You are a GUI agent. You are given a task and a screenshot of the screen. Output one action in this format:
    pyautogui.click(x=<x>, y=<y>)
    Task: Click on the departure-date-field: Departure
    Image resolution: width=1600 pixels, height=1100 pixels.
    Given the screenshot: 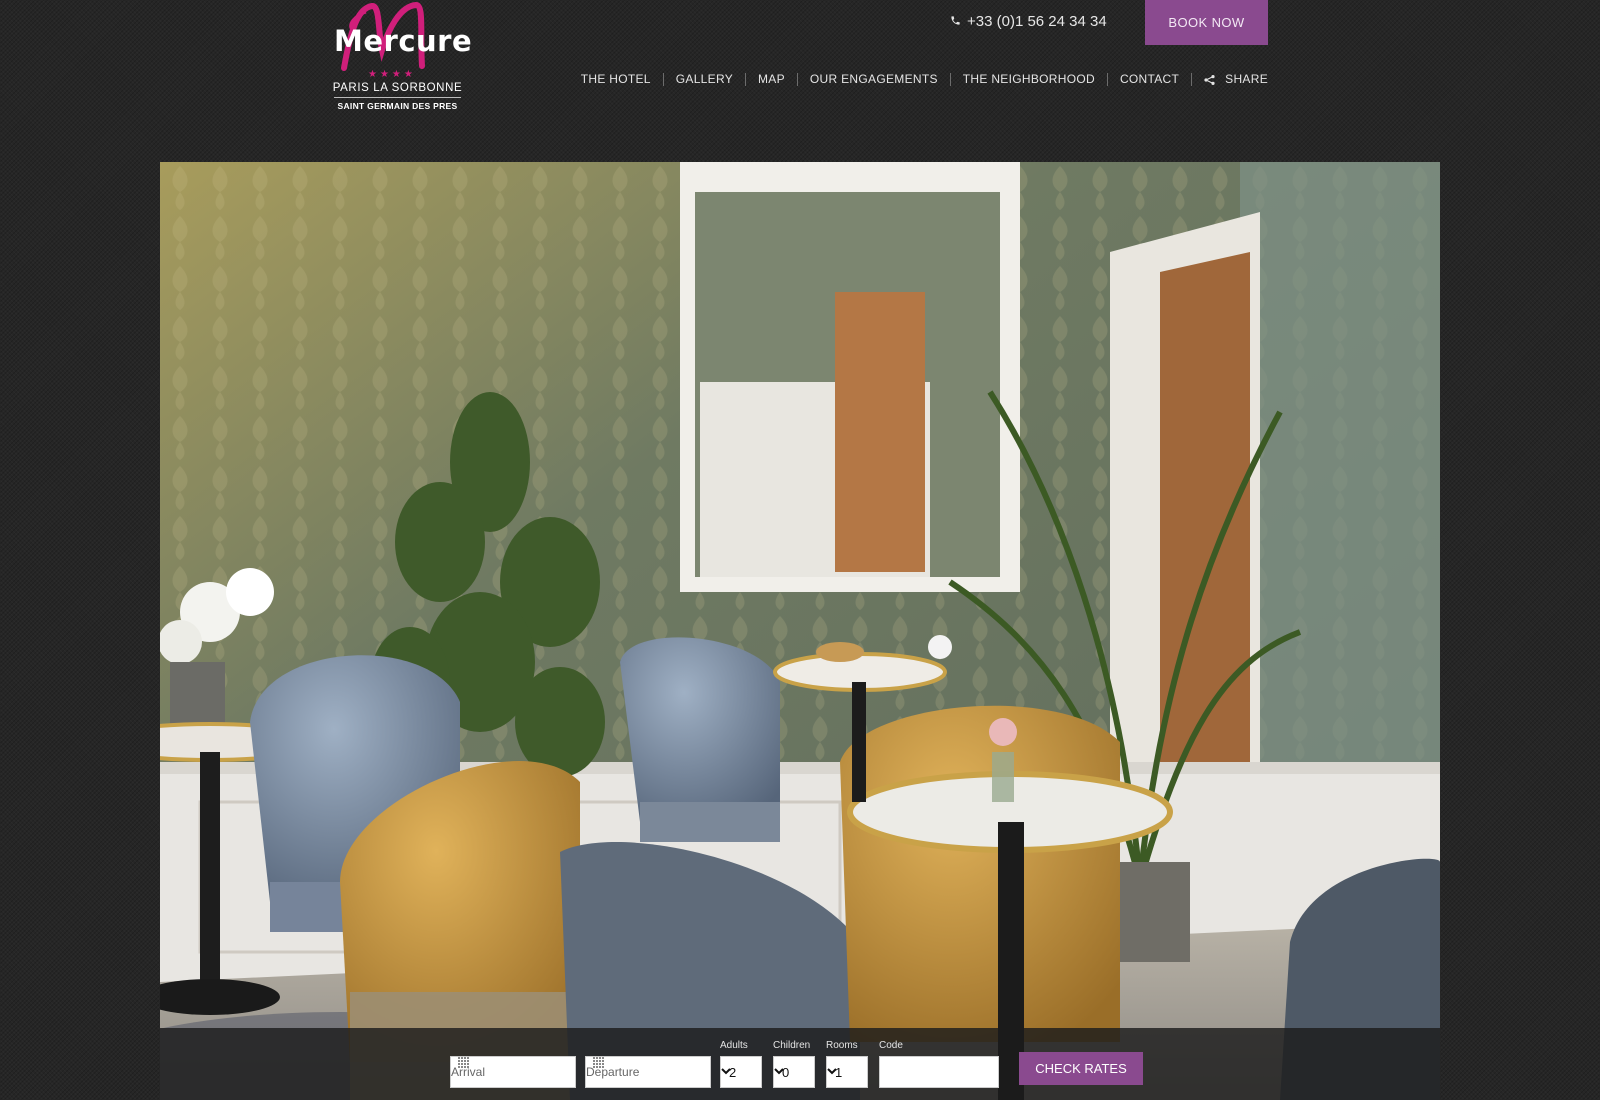 What is the action you would take?
    pyautogui.click(x=648, y=1072)
    